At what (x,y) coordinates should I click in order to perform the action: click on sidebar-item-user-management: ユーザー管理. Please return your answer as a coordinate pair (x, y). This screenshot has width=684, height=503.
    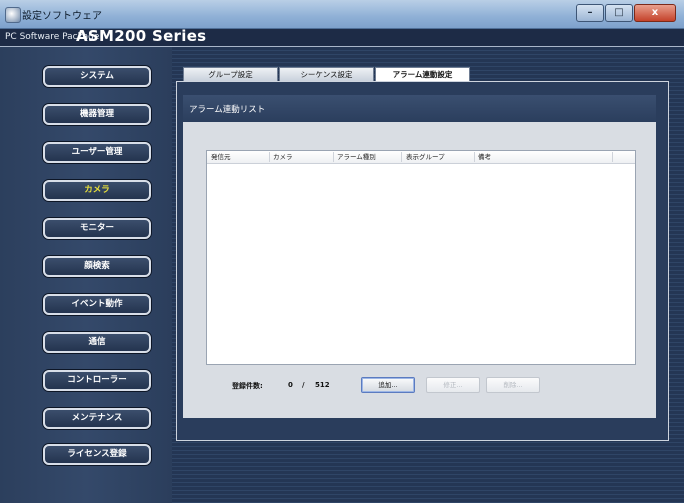
    Looking at the image, I should click on (97, 152).